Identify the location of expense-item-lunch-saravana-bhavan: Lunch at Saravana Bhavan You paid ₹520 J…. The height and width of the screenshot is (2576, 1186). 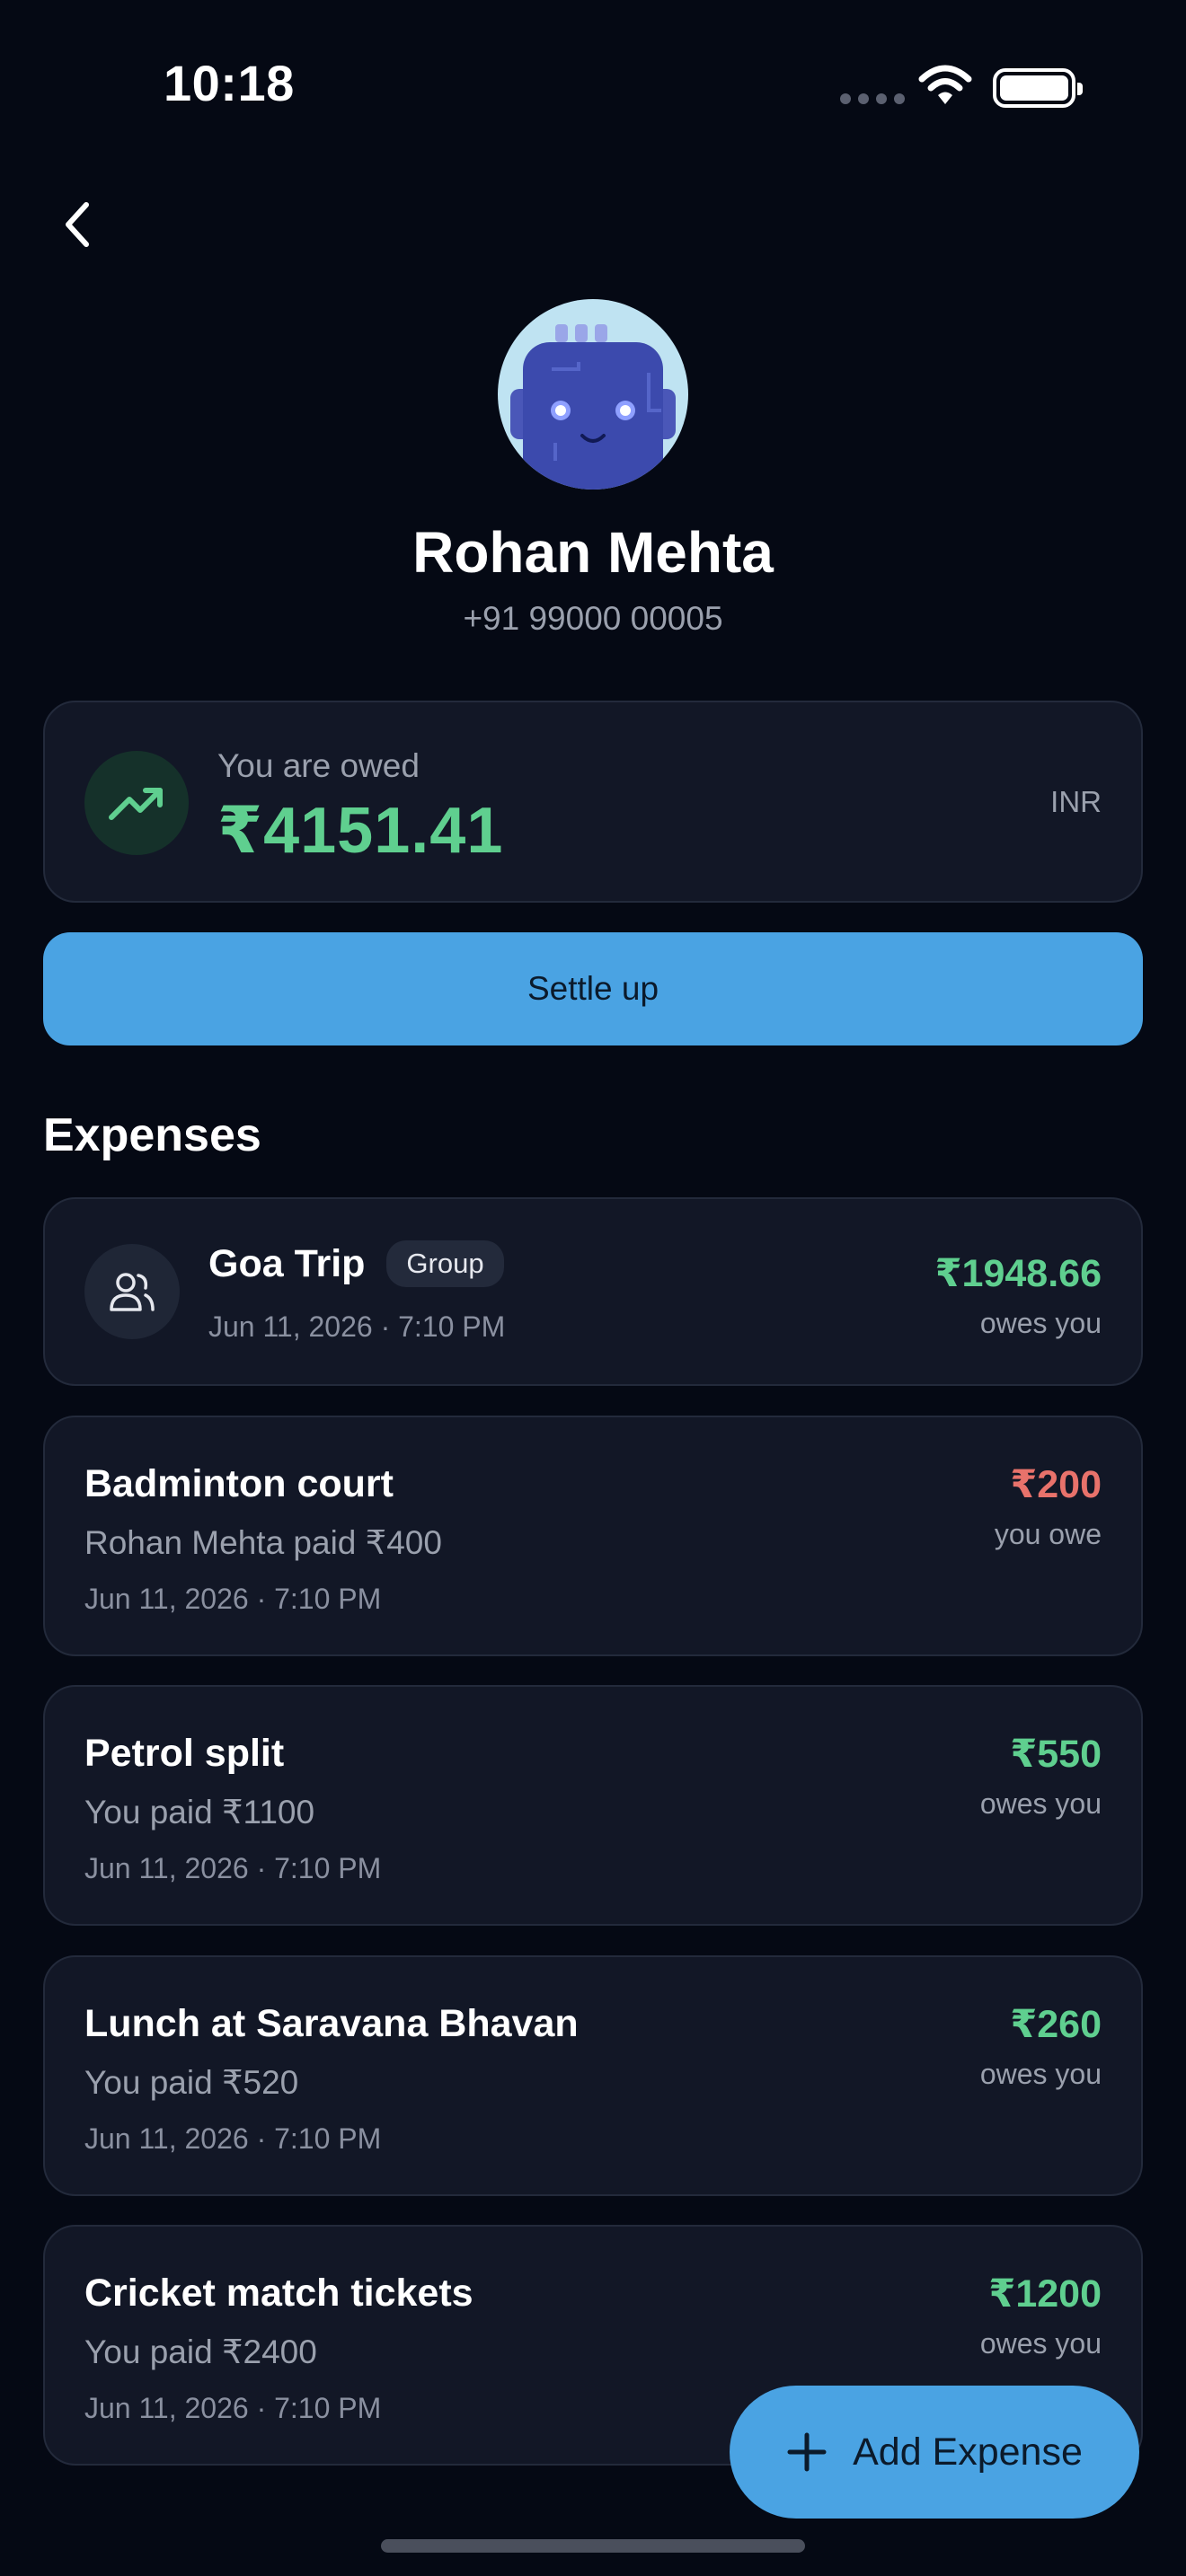
(593, 2075).